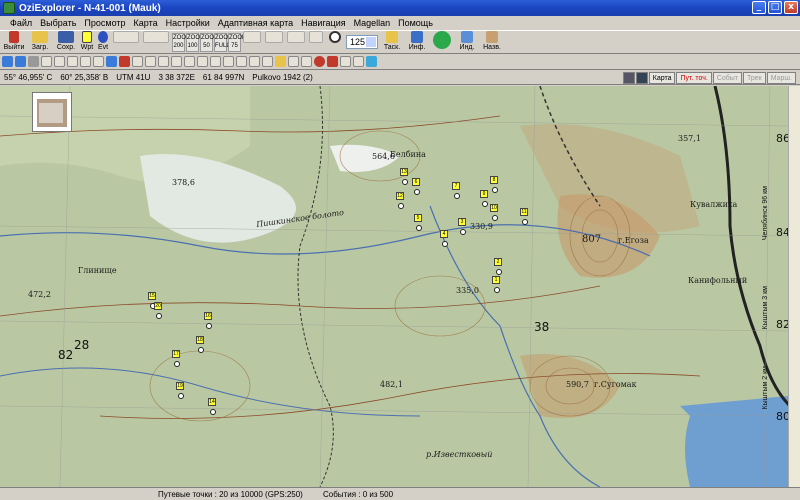 The image size is (800, 500). I want to click on zoom-select: 125, so click(362, 42).